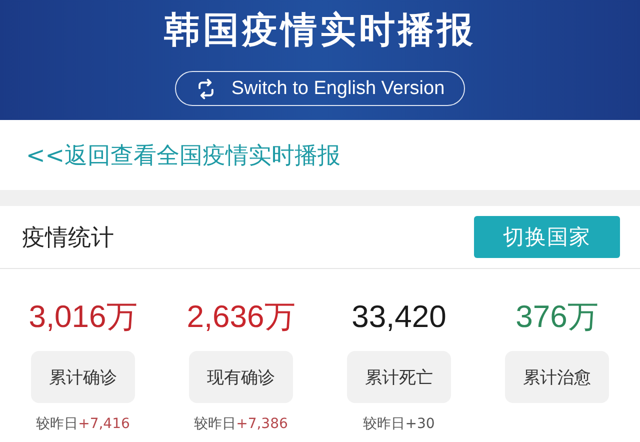 This screenshot has width=640, height=442. Describe the element at coordinates (241, 317) in the screenshot. I see `stat-value: 2,636万` at that location.